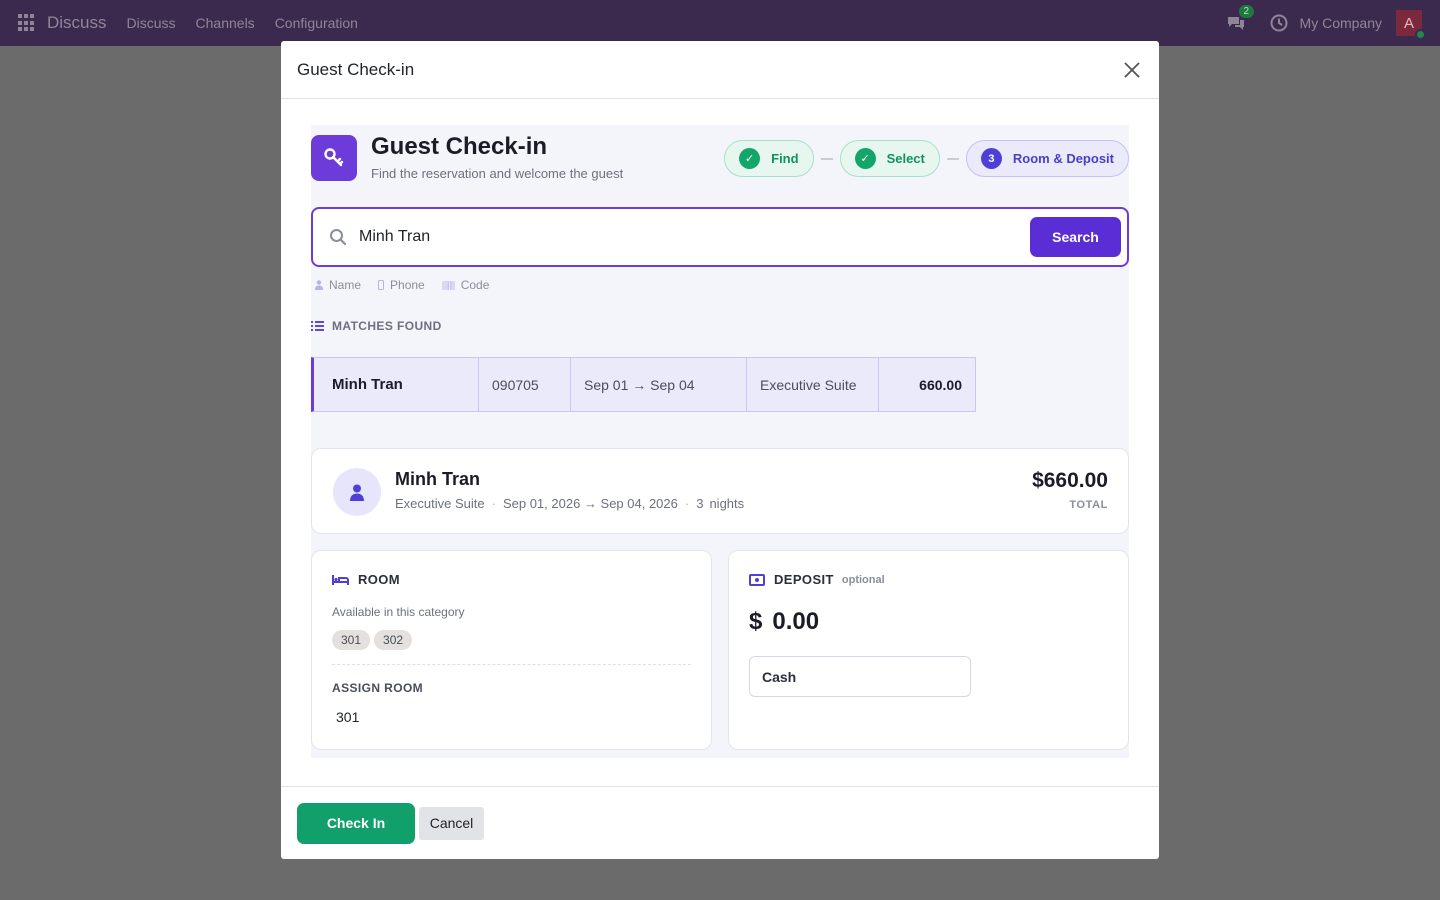  What do you see at coordinates (1341, 23) in the screenshot?
I see `company-switcher: My Company` at bounding box center [1341, 23].